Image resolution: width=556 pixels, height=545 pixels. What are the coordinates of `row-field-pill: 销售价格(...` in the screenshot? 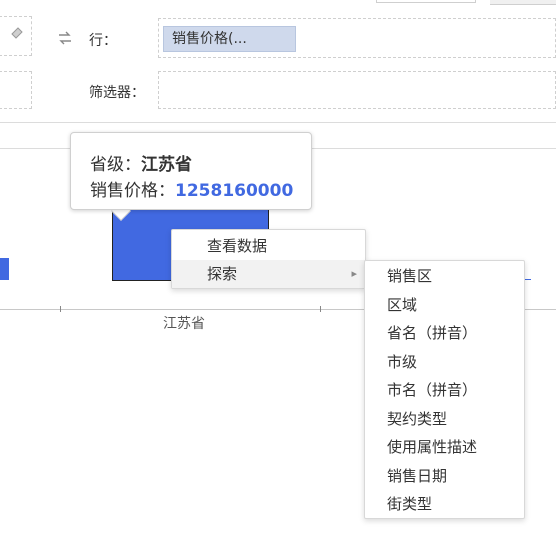 It's located at (229, 39).